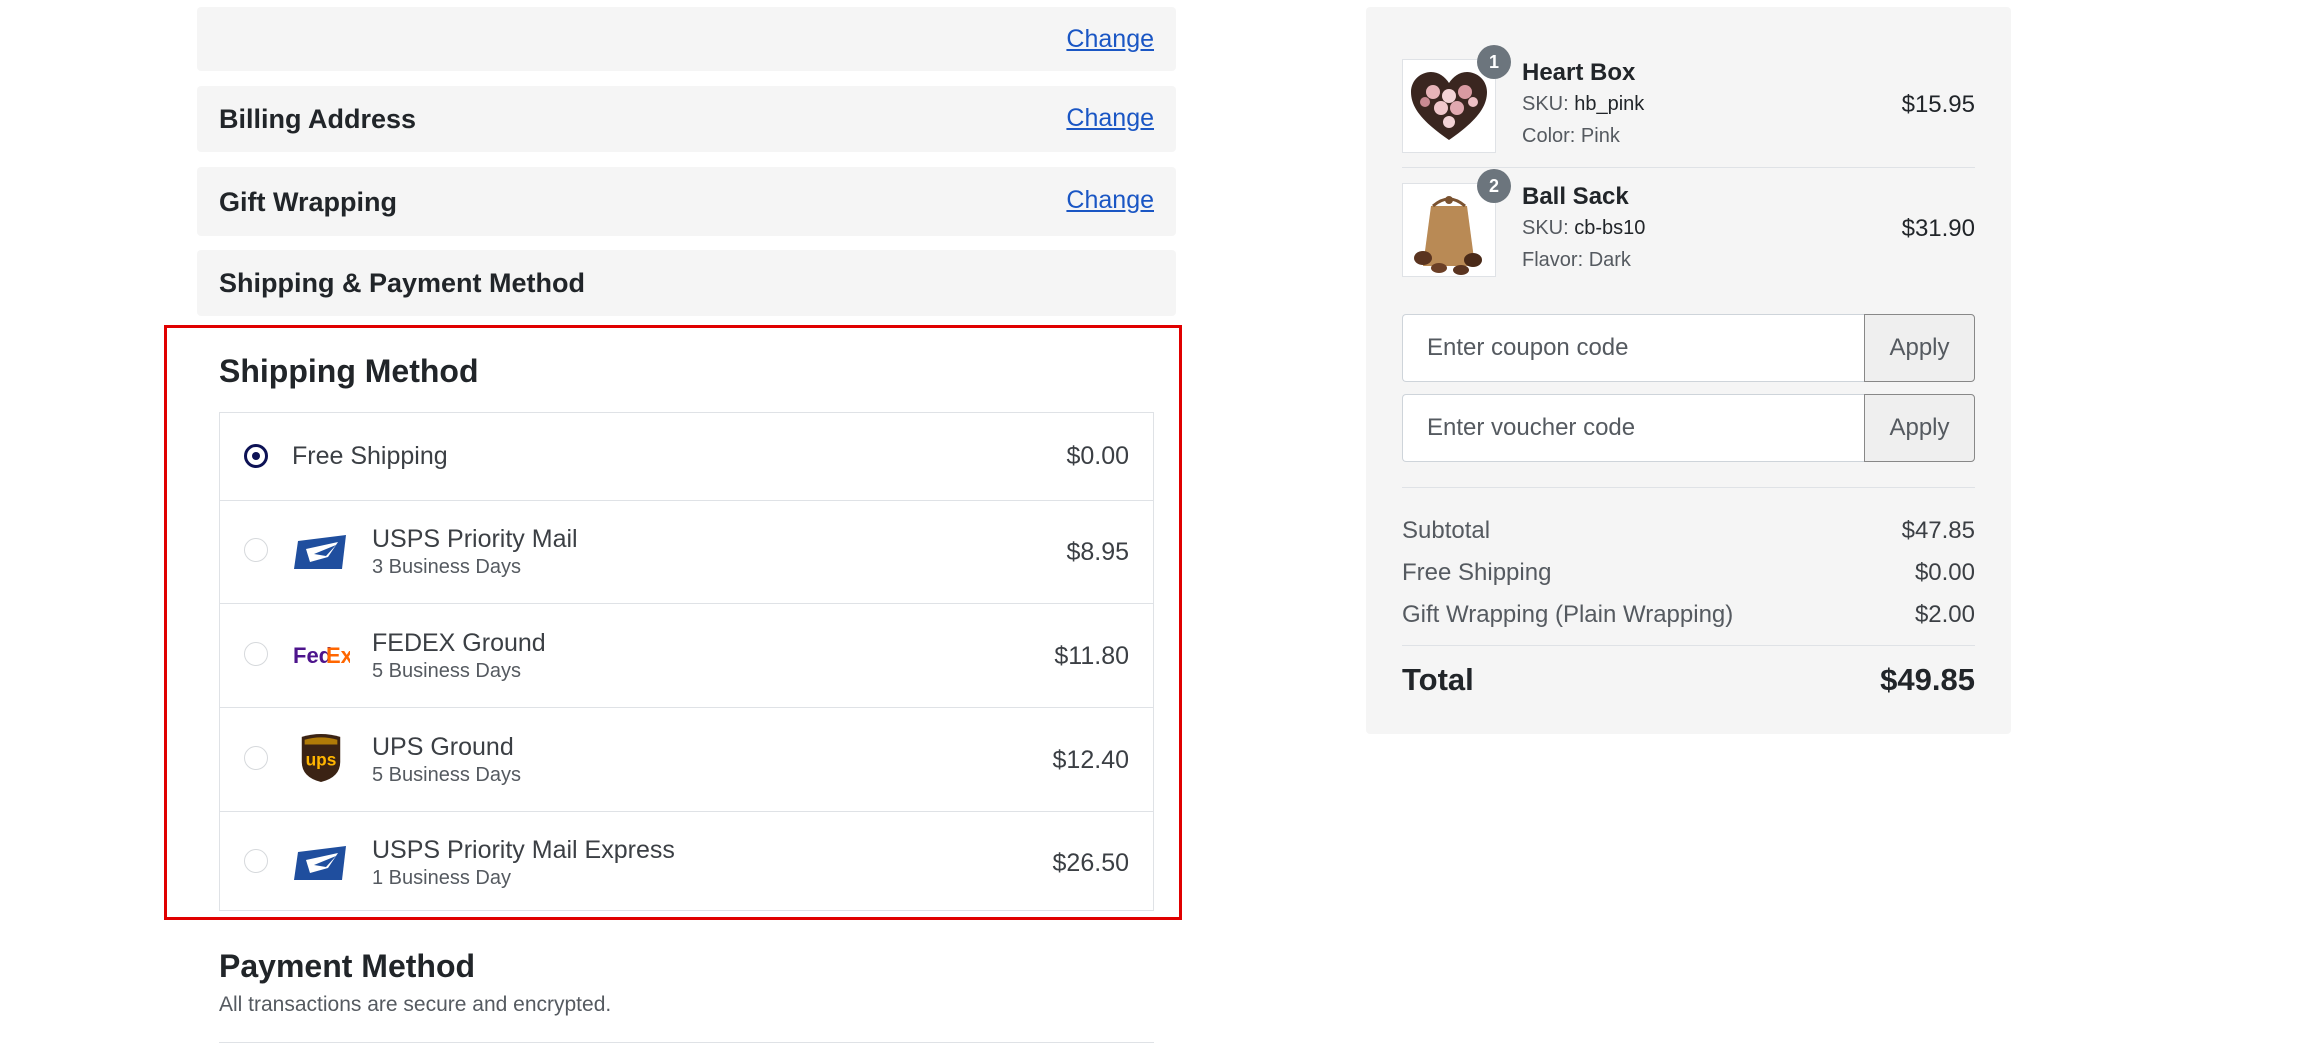 Image resolution: width=2304 pixels, height=1045 pixels. What do you see at coordinates (1097, 552) in the screenshot?
I see `shipping-option-price: $8.95` at bounding box center [1097, 552].